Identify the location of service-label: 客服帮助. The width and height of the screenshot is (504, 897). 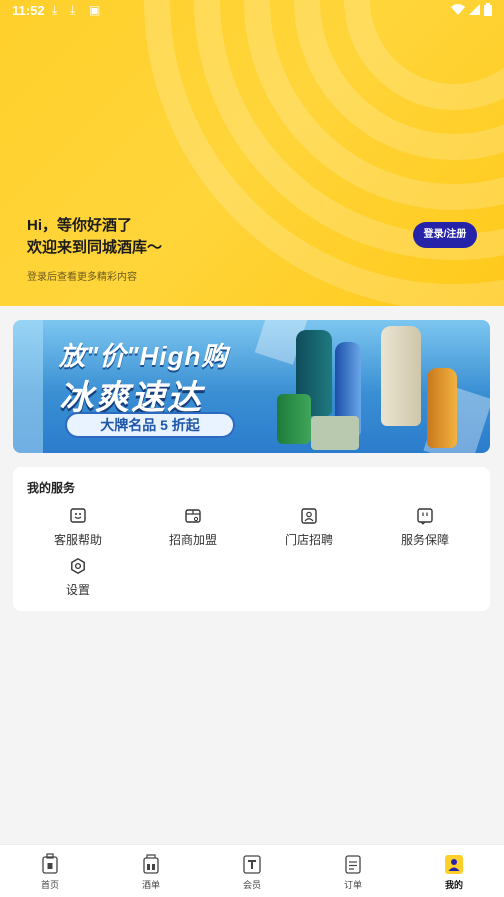
(77, 540).